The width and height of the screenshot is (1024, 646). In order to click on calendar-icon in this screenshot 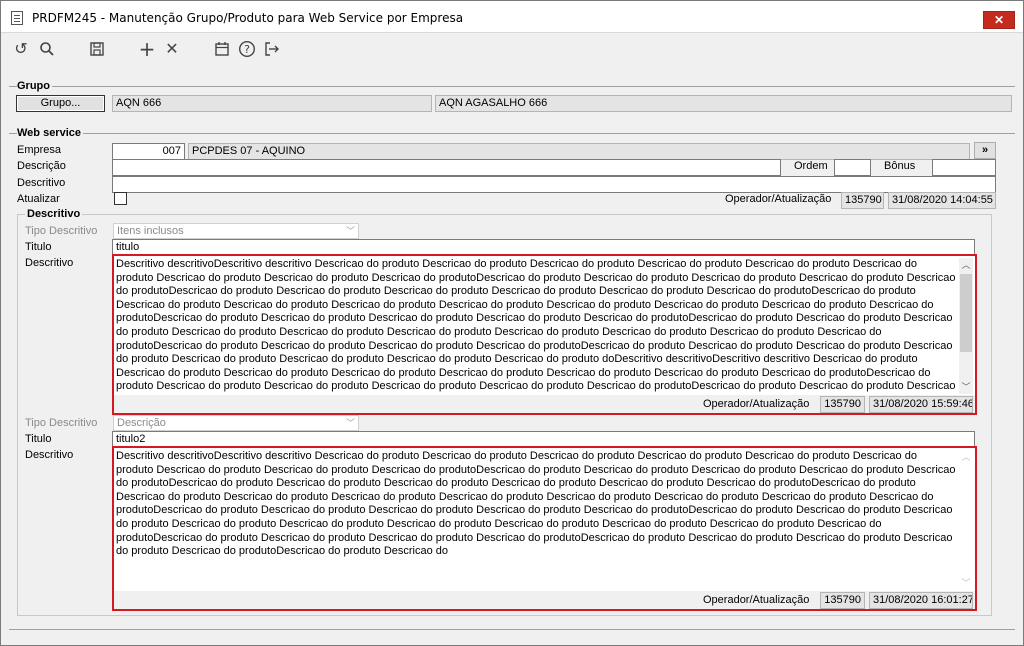, I will do `click(222, 49)`.